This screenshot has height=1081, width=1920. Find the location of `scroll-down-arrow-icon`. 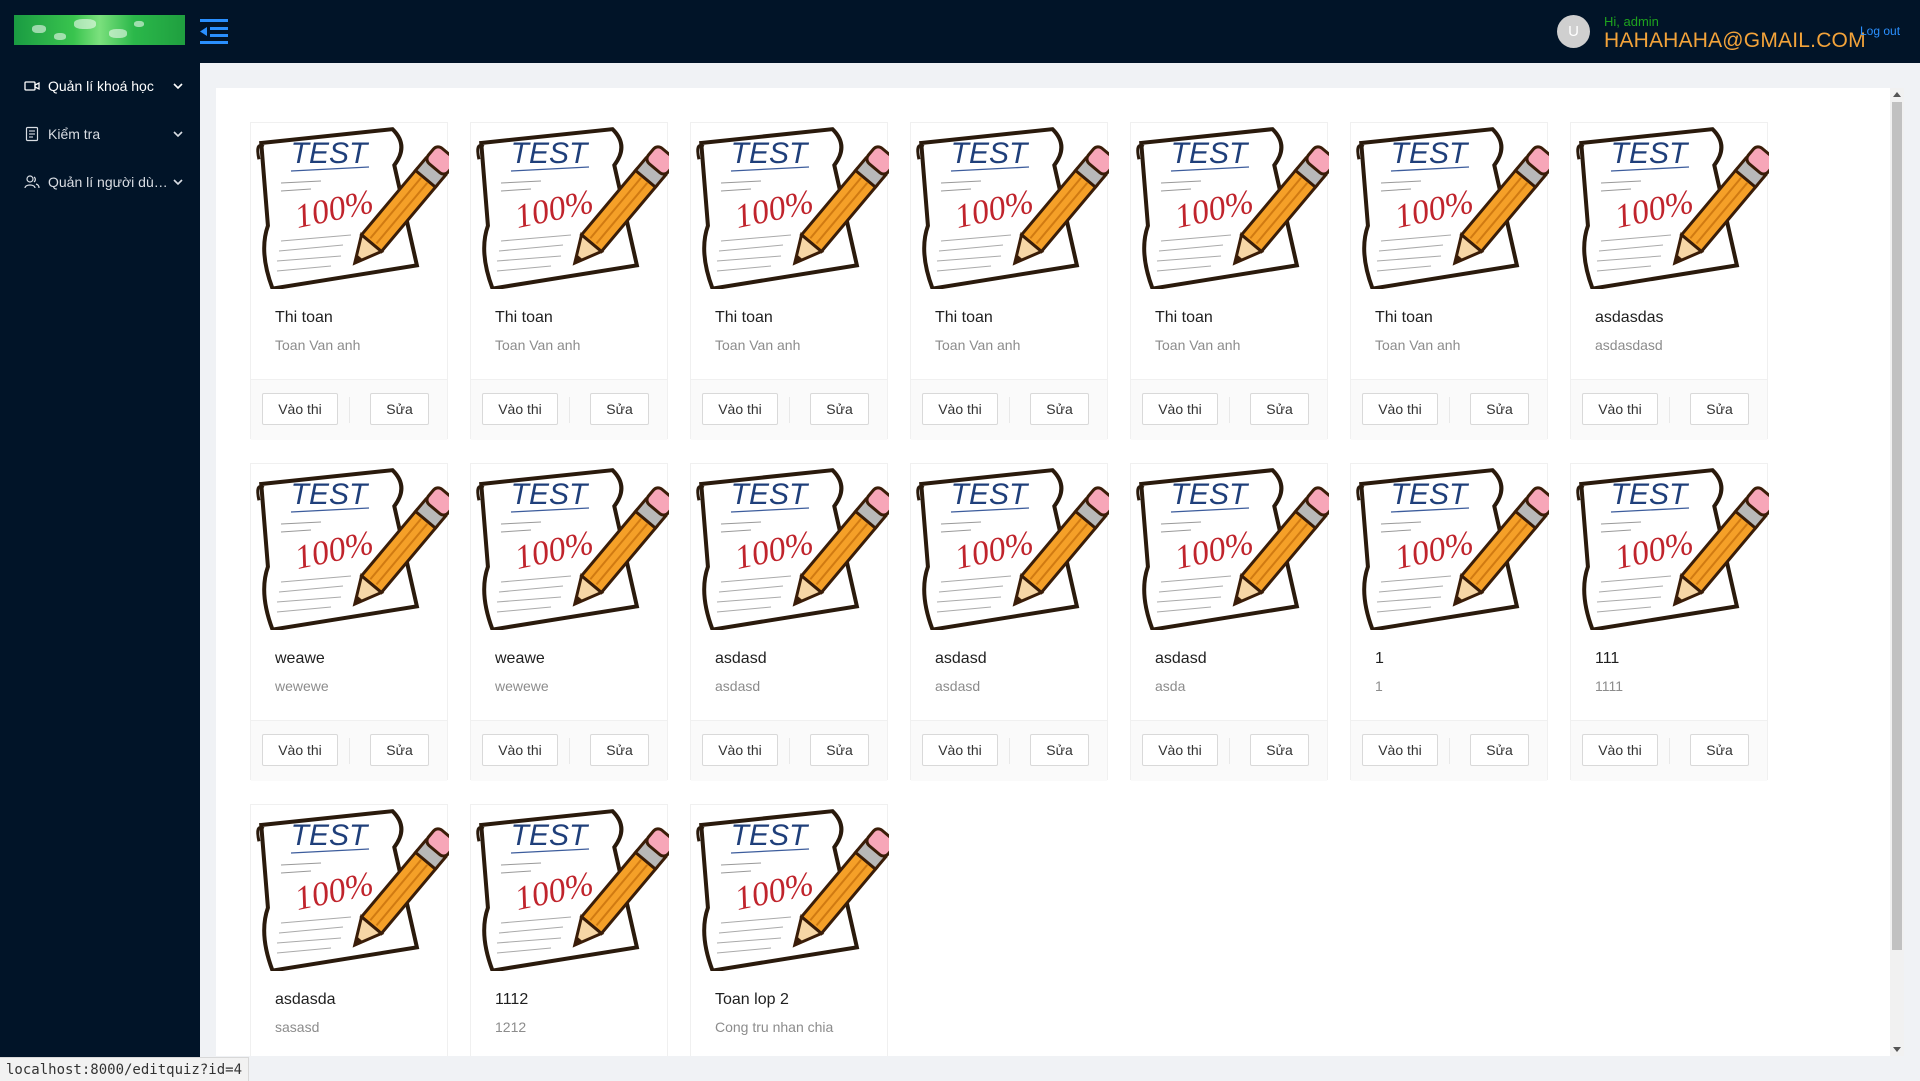

scroll-down-arrow-icon is located at coordinates (1897, 1049).